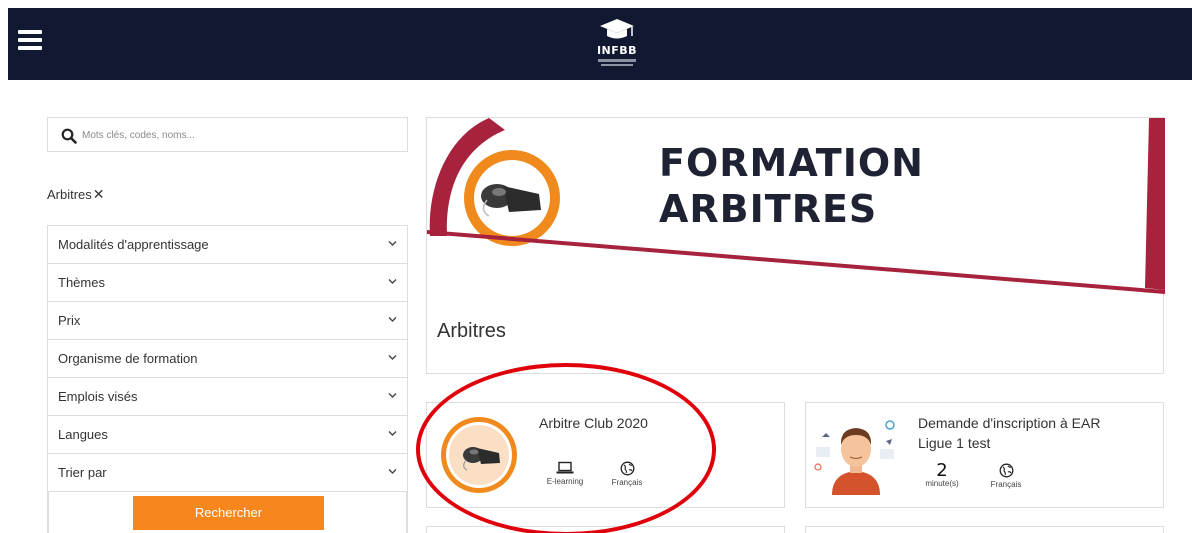 The image size is (1192, 533). What do you see at coordinates (81, 282) in the screenshot?
I see `filter-label: Thèmes` at bounding box center [81, 282].